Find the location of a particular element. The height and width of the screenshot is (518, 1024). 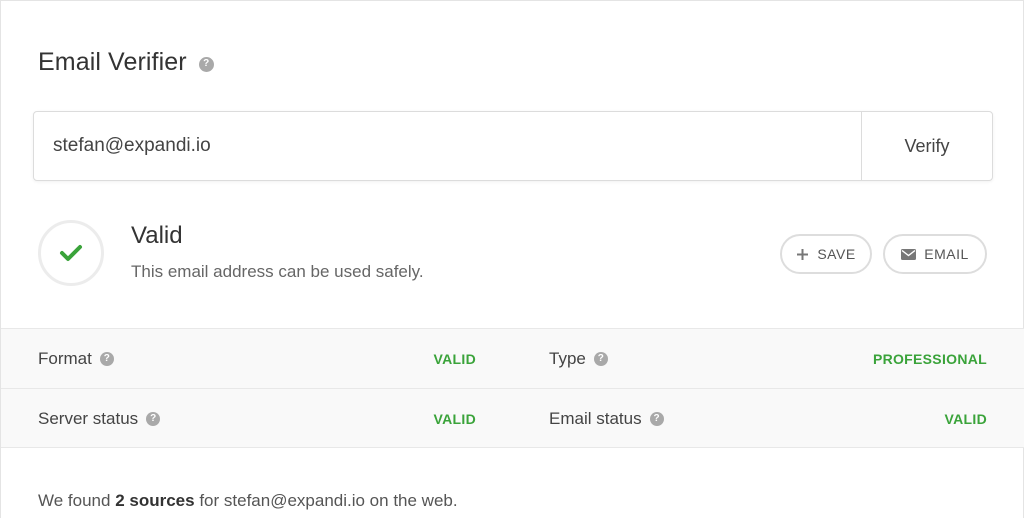

email-input is located at coordinates (447, 146).